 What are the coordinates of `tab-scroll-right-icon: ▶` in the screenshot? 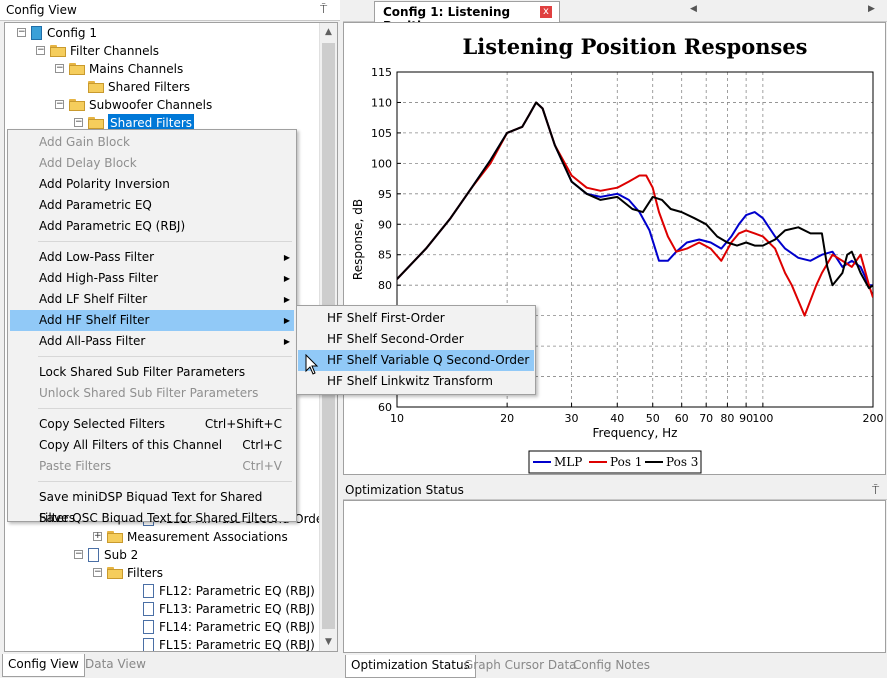 It's located at (871, 9).